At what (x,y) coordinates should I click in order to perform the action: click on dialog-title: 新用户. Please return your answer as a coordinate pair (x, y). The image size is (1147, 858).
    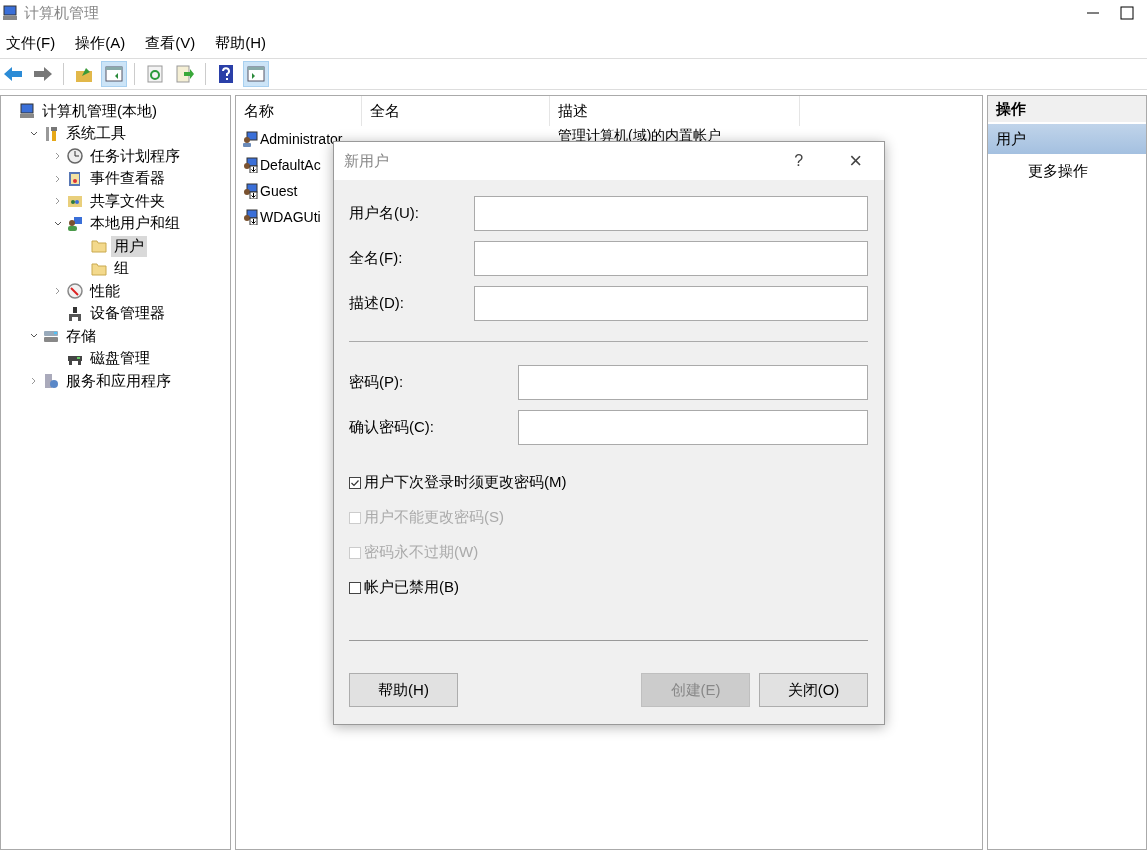
    Looking at the image, I should click on (366, 161).